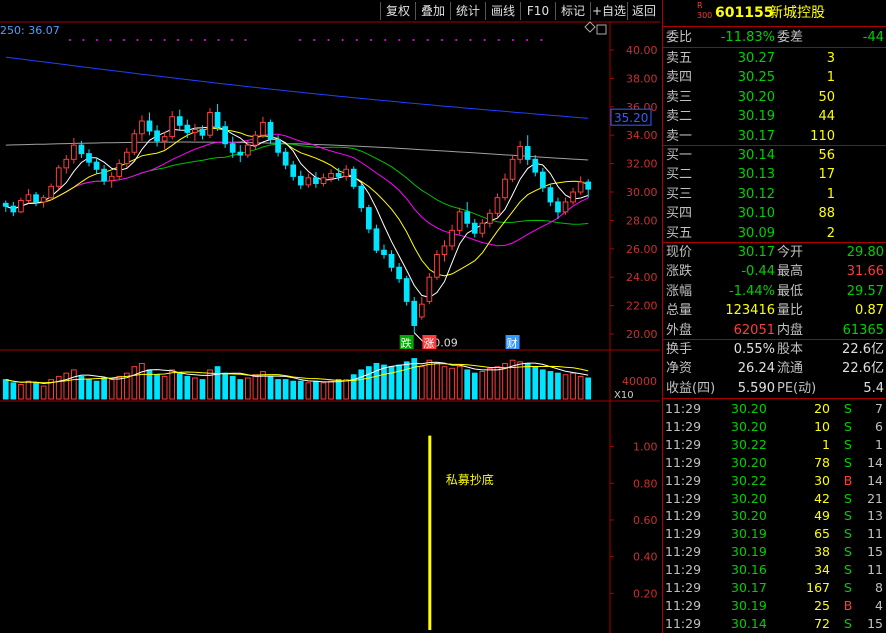 The width and height of the screenshot is (886, 633). I want to click on tick-row: 11:29 30.20 49 S 13, so click(774, 516).